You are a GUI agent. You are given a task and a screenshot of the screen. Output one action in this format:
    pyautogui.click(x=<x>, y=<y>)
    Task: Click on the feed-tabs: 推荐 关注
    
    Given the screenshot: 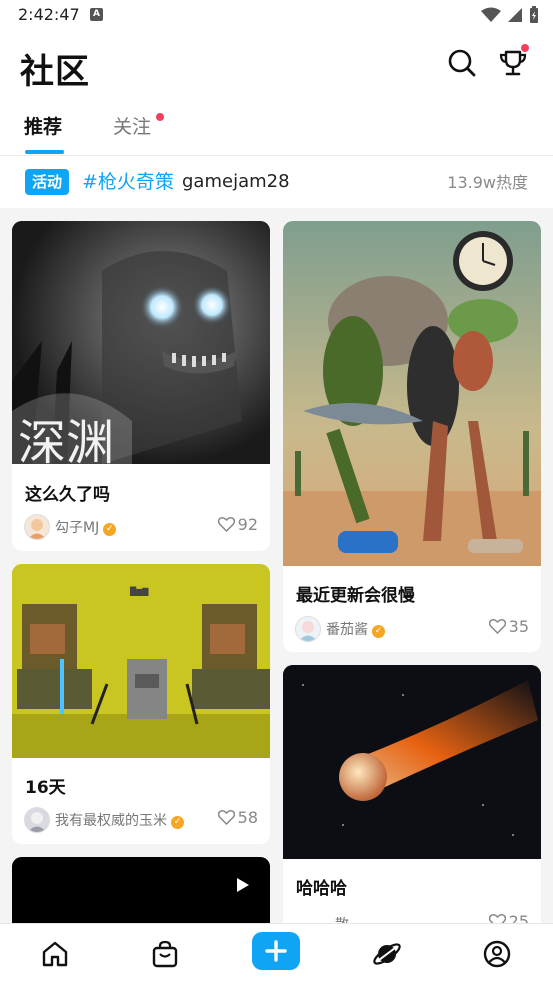 What is the action you would take?
    pyautogui.click(x=276, y=133)
    